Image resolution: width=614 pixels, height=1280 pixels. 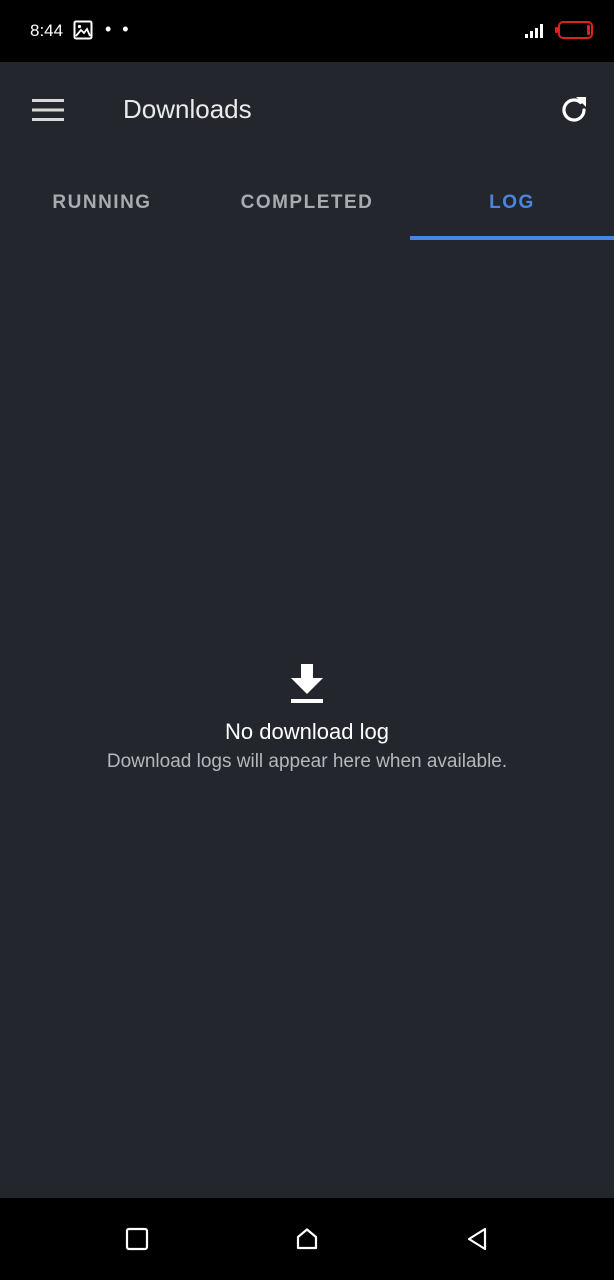 I want to click on back-triangle-icon, so click(x=477, y=1239).